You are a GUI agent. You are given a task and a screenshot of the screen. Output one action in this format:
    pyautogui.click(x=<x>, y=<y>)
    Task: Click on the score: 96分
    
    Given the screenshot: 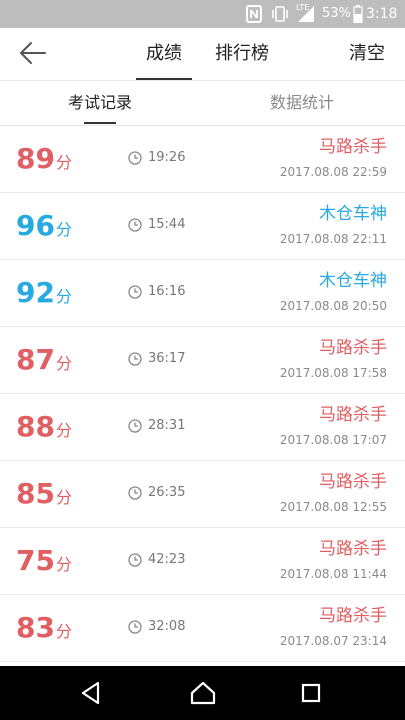 What is the action you would take?
    pyautogui.click(x=44, y=228)
    